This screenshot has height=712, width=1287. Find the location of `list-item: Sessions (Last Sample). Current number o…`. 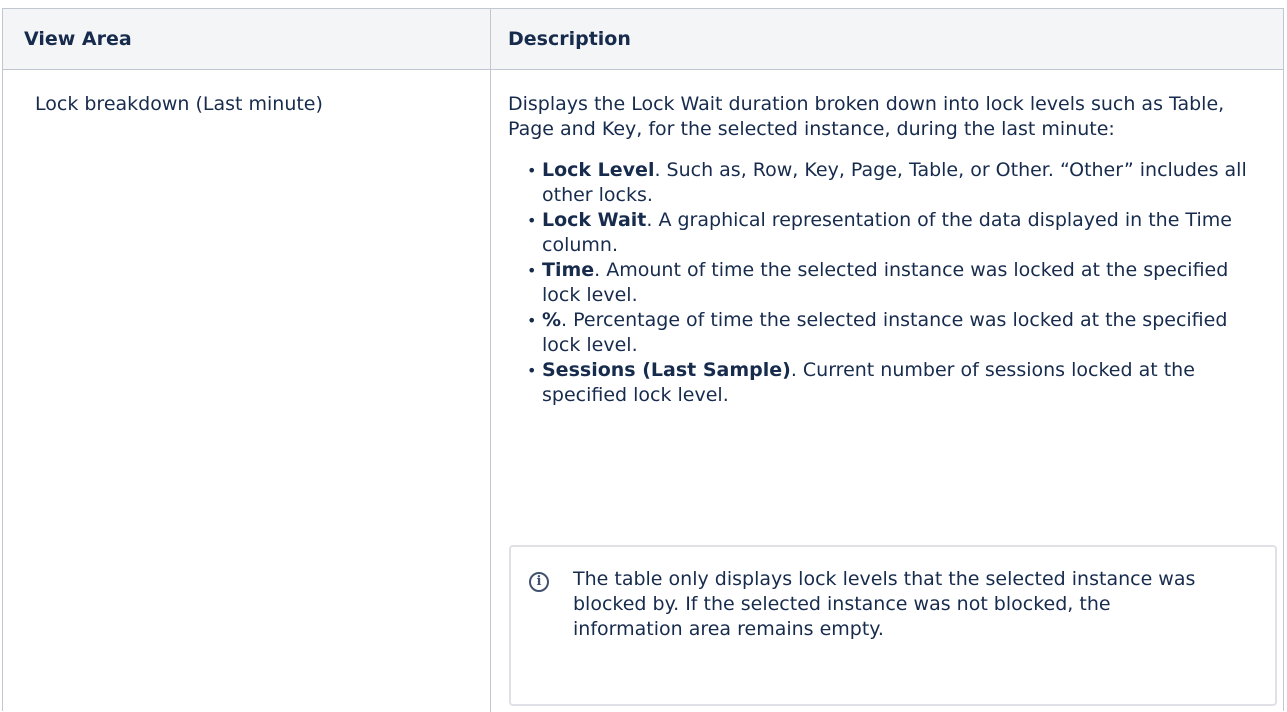

list-item: Sessions (Last Sample). Current number o… is located at coordinates (892, 383).